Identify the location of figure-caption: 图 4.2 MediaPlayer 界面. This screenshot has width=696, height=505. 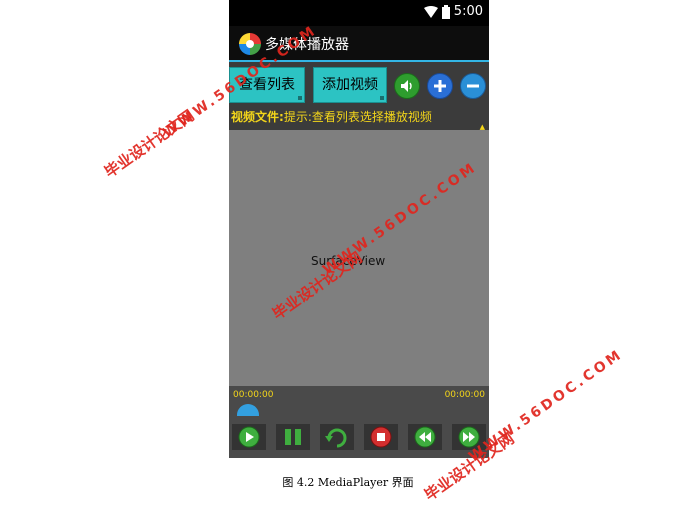
(348, 482).